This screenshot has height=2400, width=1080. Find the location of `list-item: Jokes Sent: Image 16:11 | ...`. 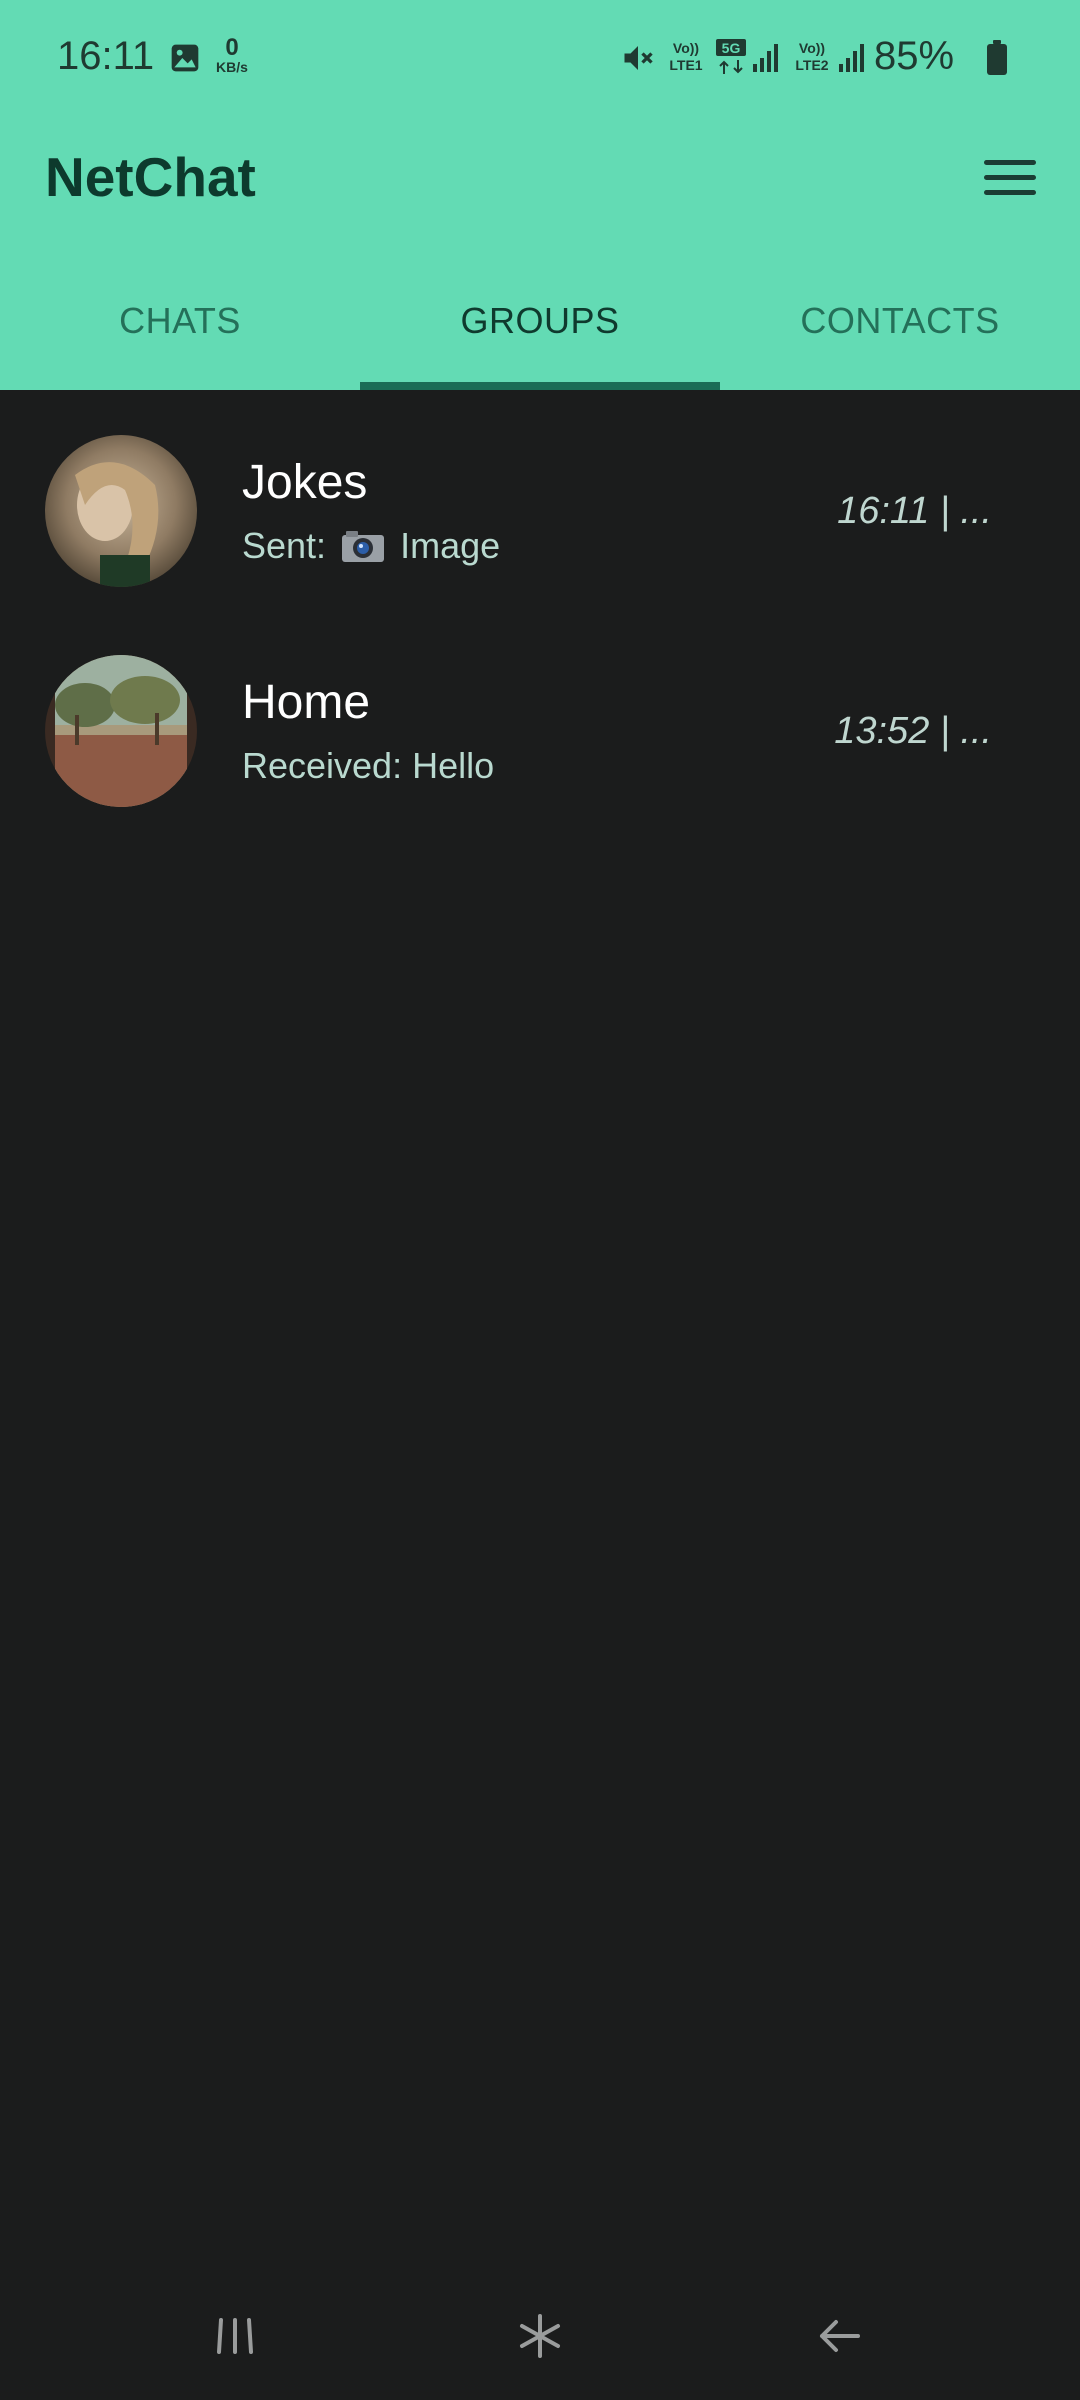

list-item: Jokes Sent: Image 16:11 | ... is located at coordinates (540, 500).